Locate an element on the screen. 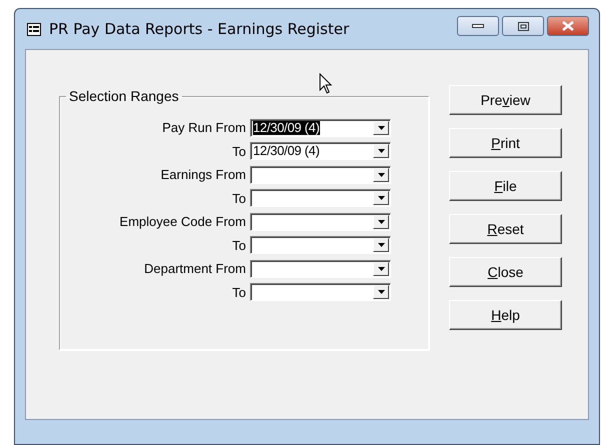  action-button: Reset is located at coordinates (505, 229).